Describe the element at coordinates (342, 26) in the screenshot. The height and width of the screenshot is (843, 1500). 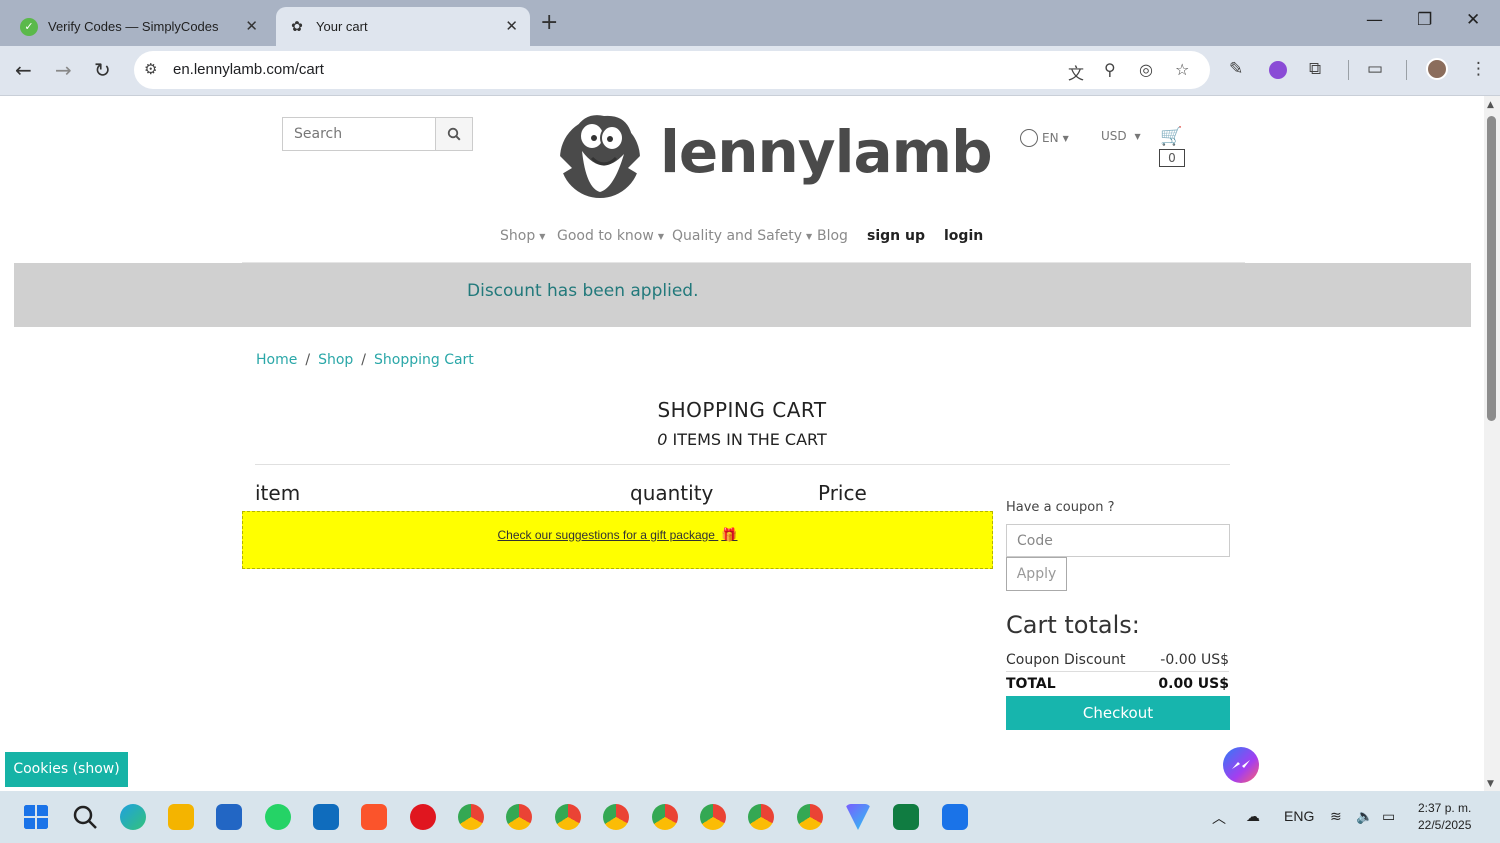
I see `tab-title: Your cart` at that location.